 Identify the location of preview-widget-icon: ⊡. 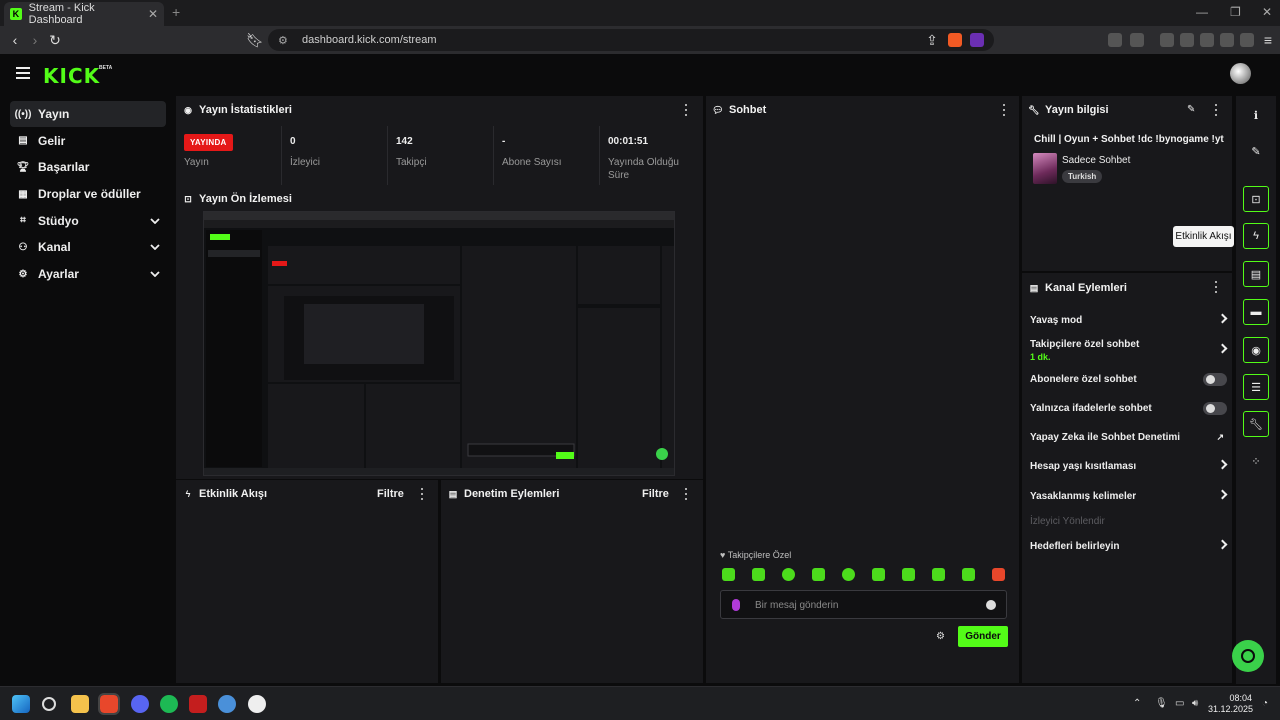
(1256, 199).